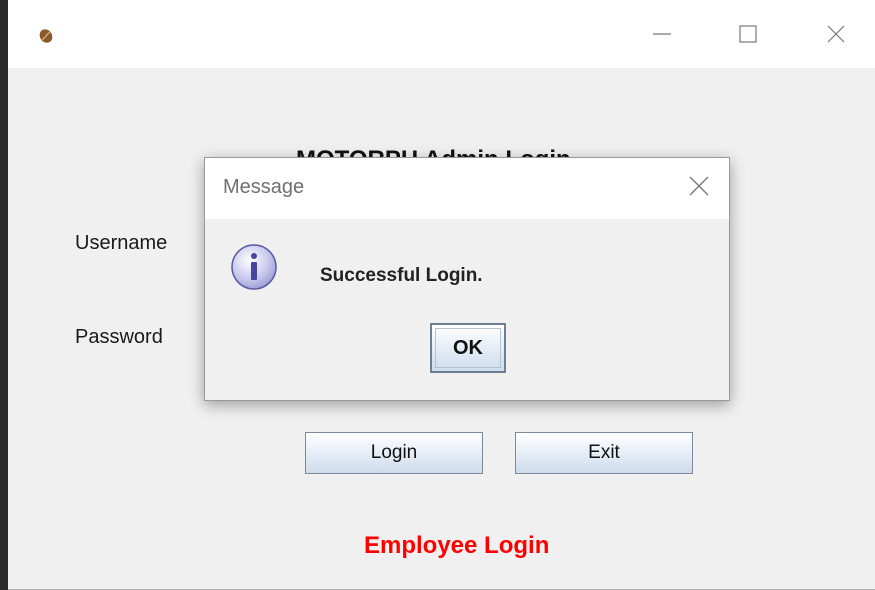  Describe the element at coordinates (264, 187) in the screenshot. I see `dialog-title: Message` at that location.